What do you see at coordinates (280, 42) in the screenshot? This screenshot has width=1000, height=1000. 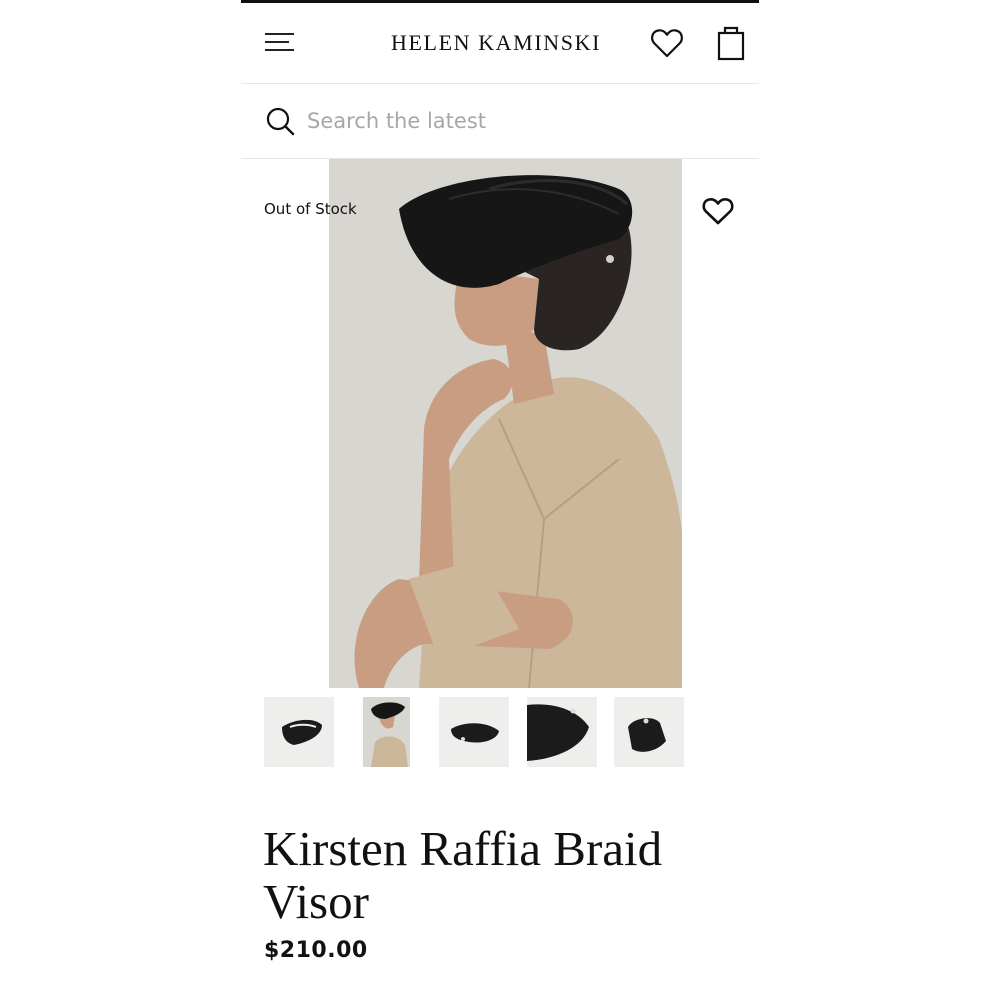 I see `hamburger-menu-icon` at bounding box center [280, 42].